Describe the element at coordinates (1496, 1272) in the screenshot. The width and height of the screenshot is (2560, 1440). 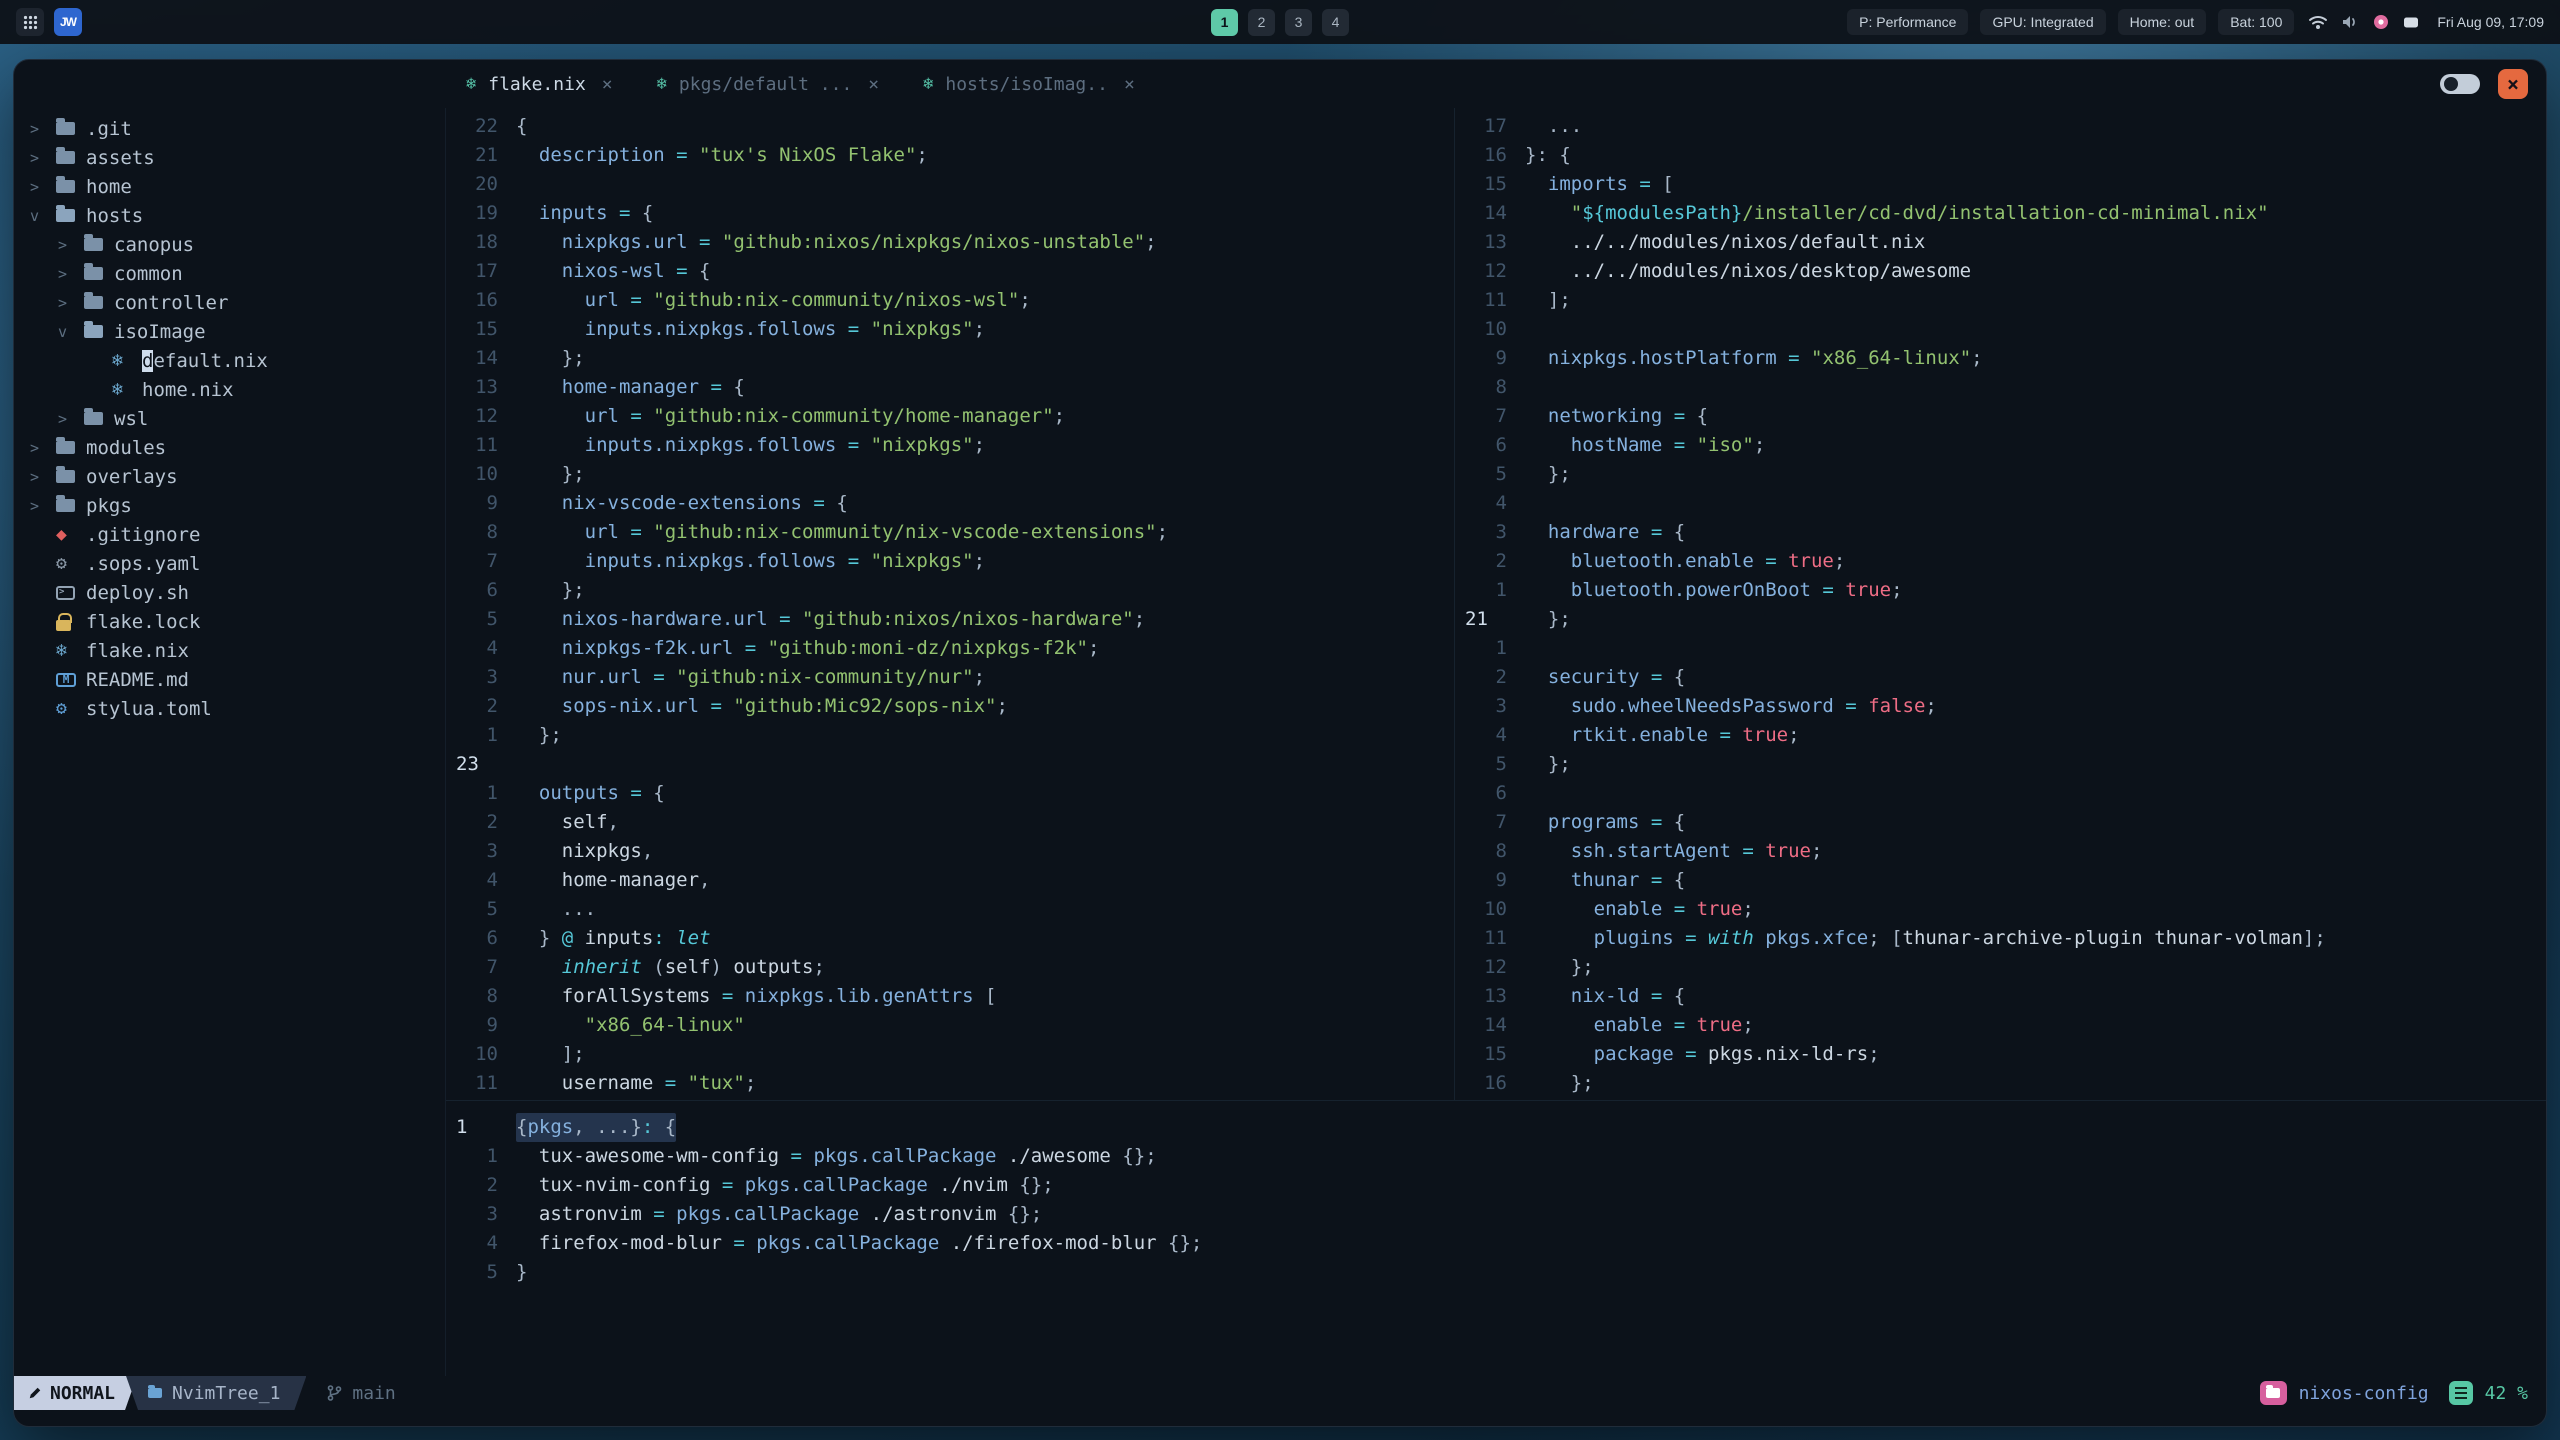
I see `code-line: 5}` at that location.